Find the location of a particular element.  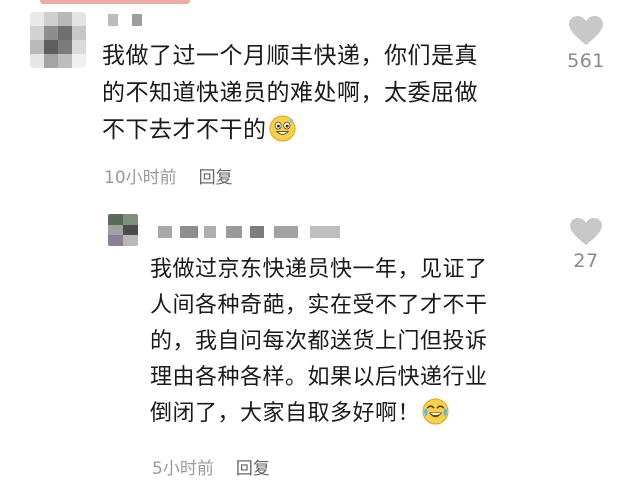

comment-line: 我做过京东快递员快一年，见证了 is located at coordinates (319, 269).